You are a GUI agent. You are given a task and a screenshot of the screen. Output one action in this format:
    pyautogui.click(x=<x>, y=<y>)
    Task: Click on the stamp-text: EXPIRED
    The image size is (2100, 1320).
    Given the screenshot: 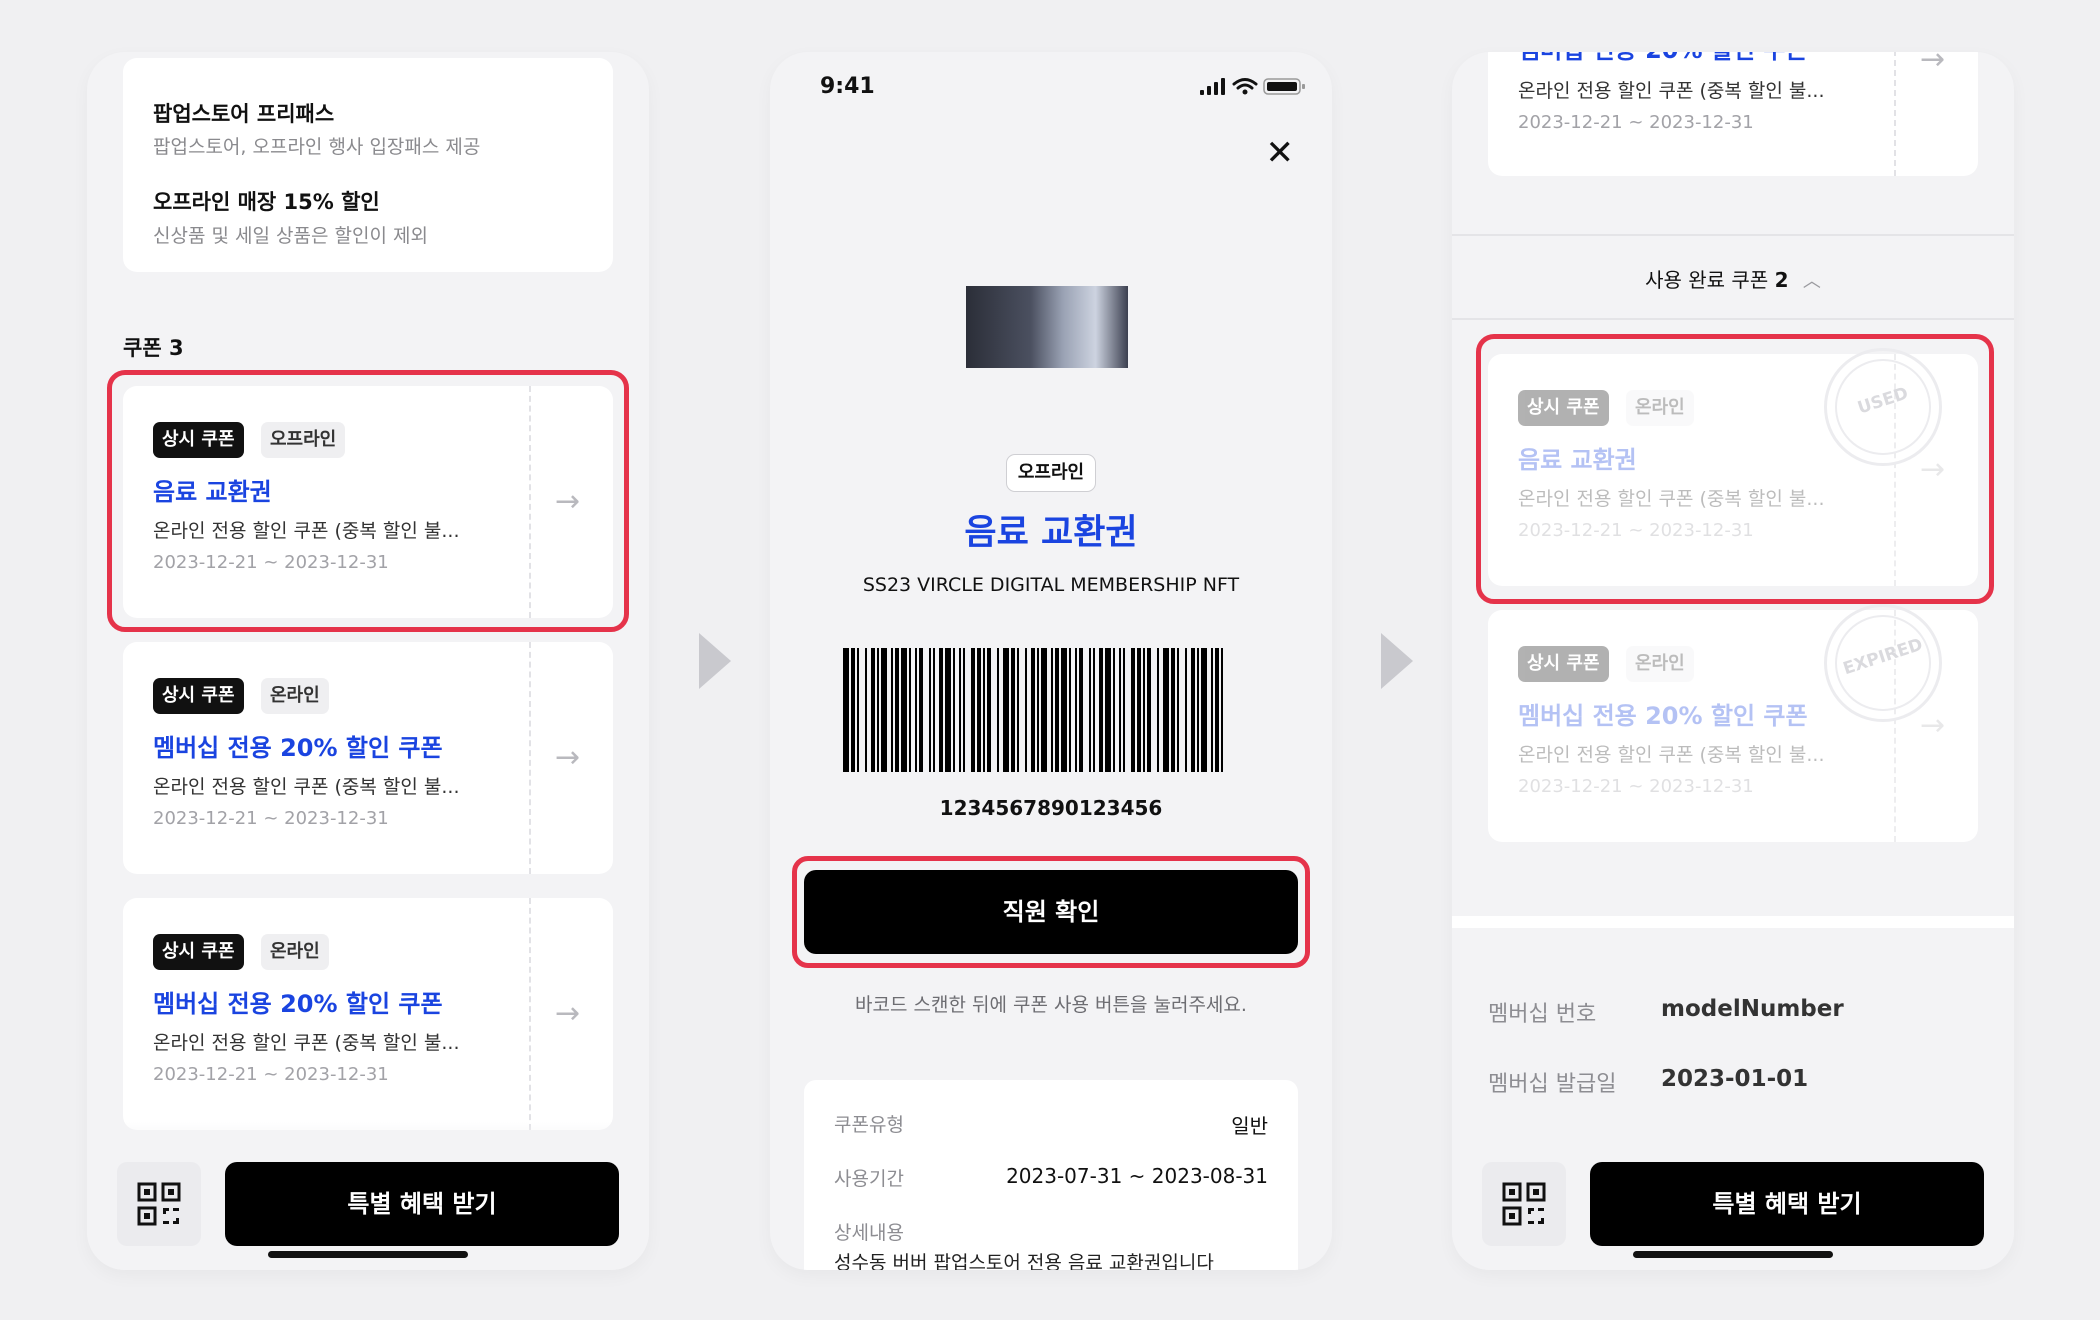 What is the action you would take?
    pyautogui.click(x=1883, y=657)
    